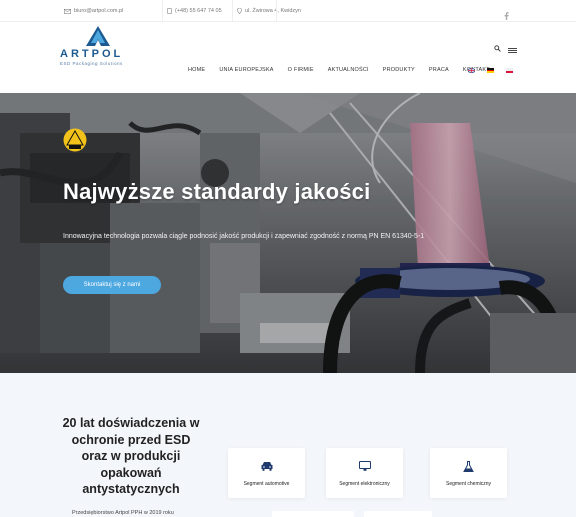  What do you see at coordinates (266, 473) in the screenshot?
I see `segment-card-automotive: Segment automotive` at bounding box center [266, 473].